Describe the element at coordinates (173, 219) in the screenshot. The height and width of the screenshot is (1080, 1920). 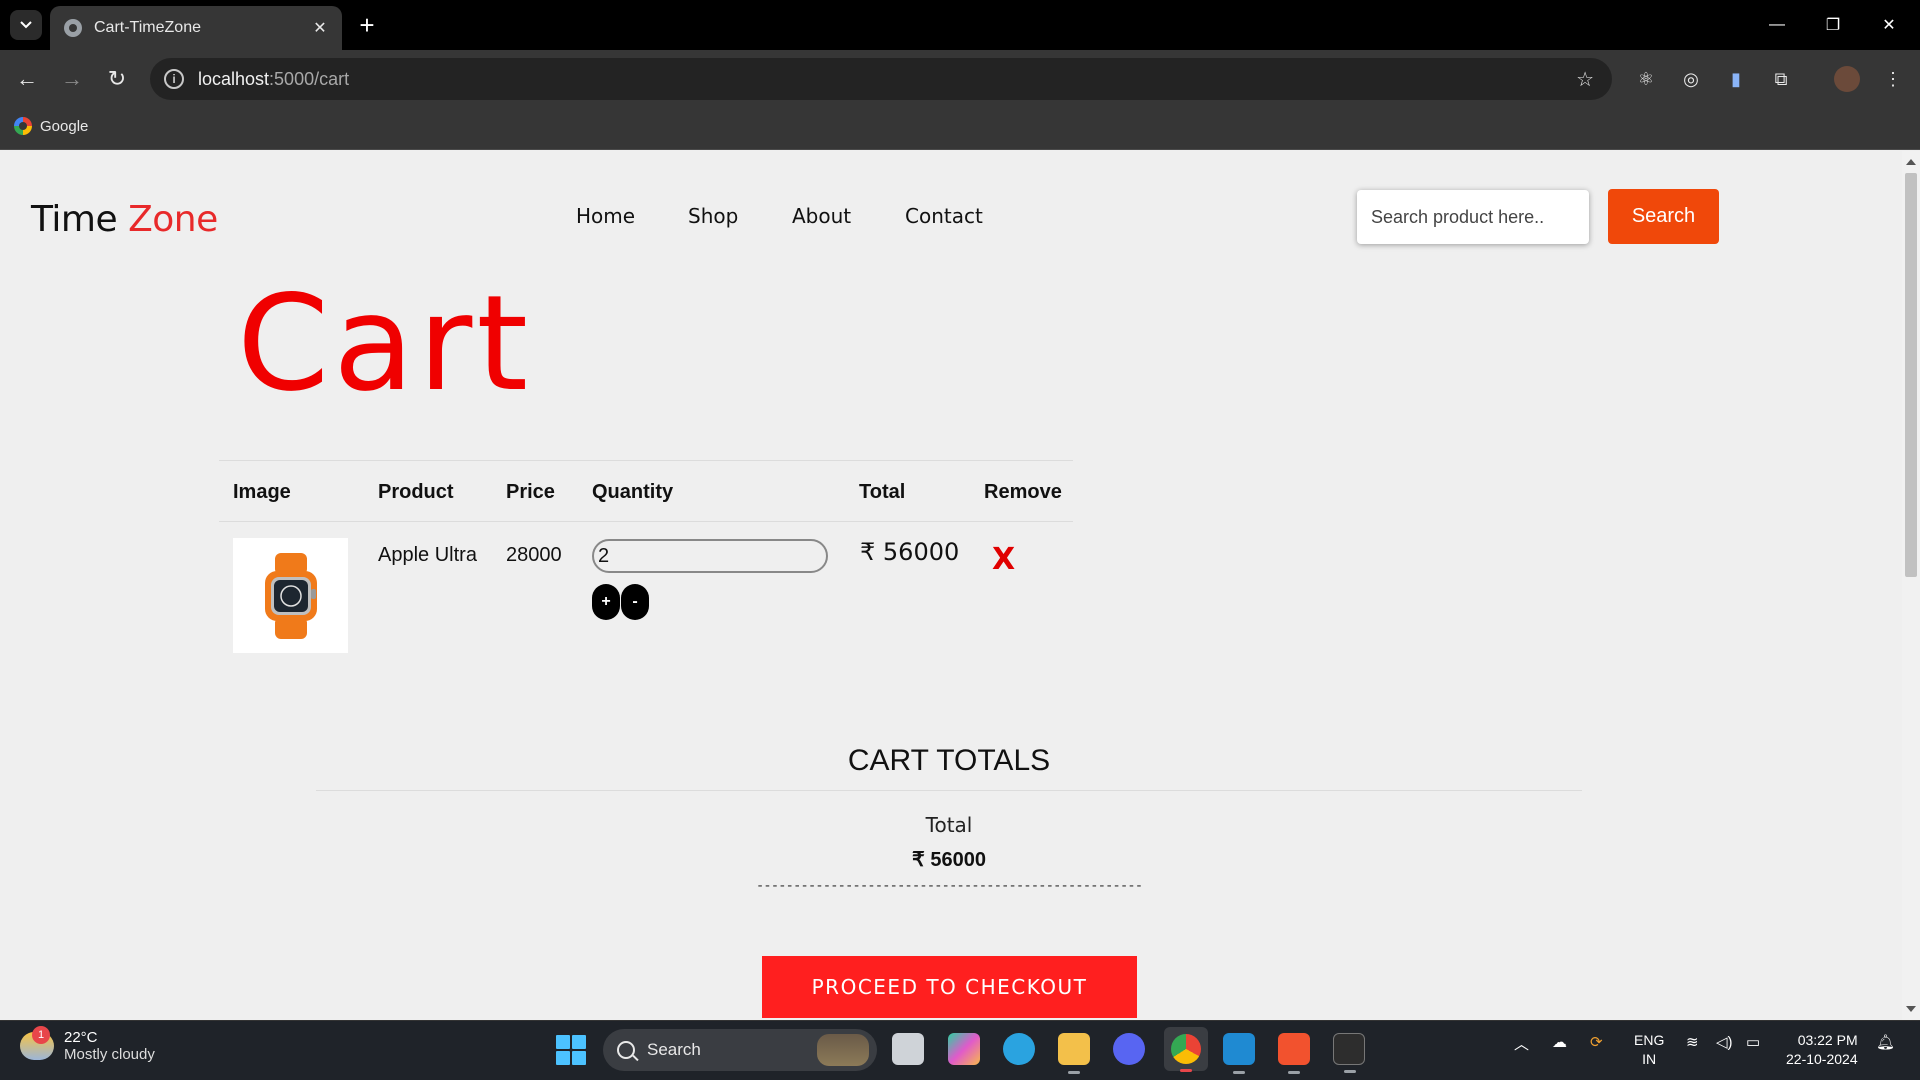
I see `logo-zone: Zone` at that location.